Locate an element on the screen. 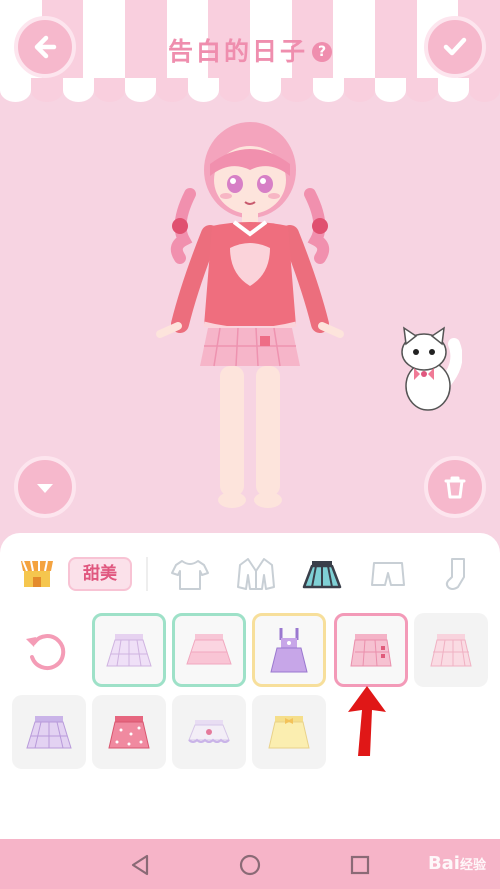  item-skirt-pink-plaid is located at coordinates (451, 650).